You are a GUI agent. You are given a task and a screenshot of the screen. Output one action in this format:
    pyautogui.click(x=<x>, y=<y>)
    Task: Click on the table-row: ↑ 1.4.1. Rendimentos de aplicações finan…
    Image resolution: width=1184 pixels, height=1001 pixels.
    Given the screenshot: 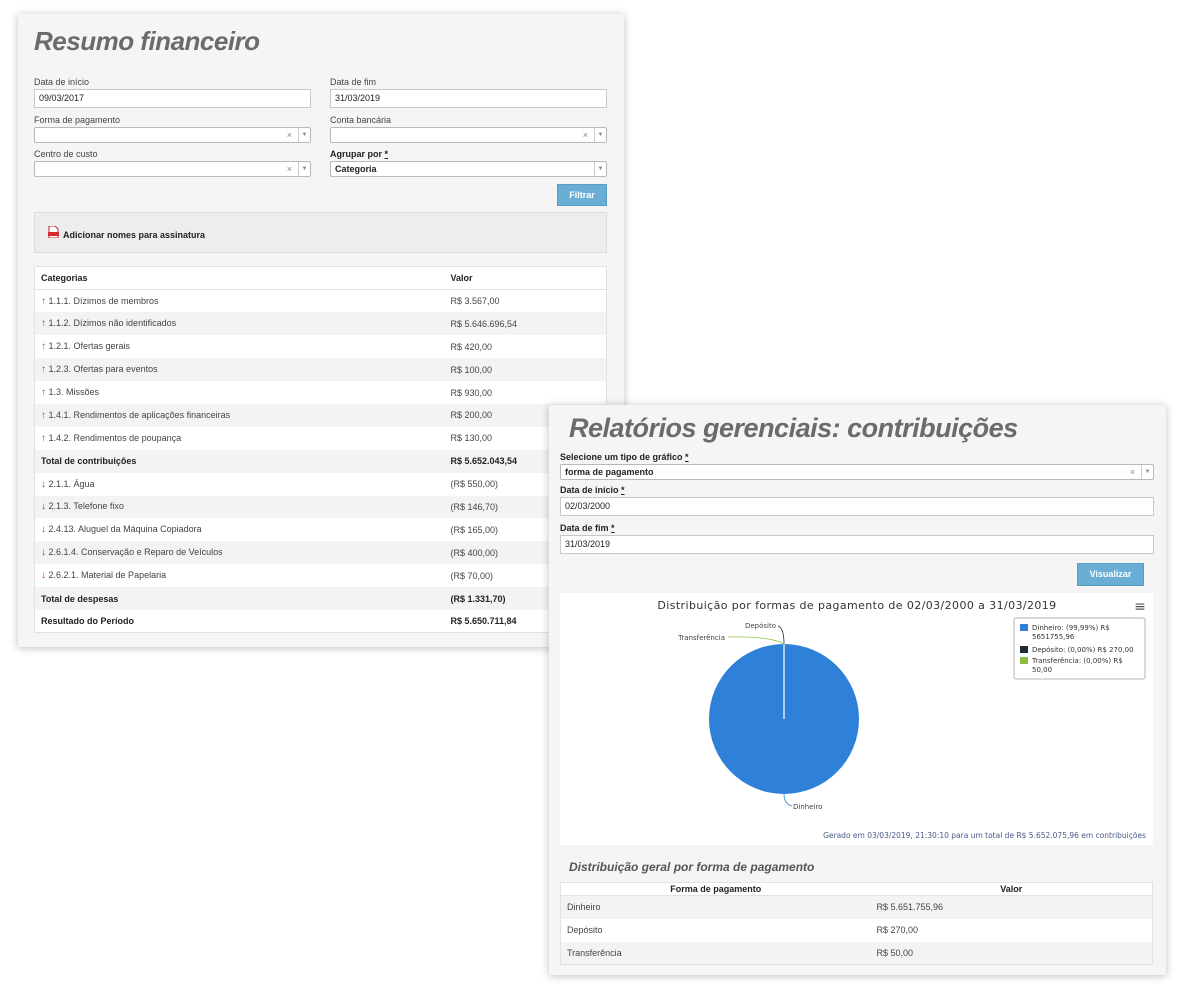 What is the action you would take?
    pyautogui.click(x=320, y=415)
    